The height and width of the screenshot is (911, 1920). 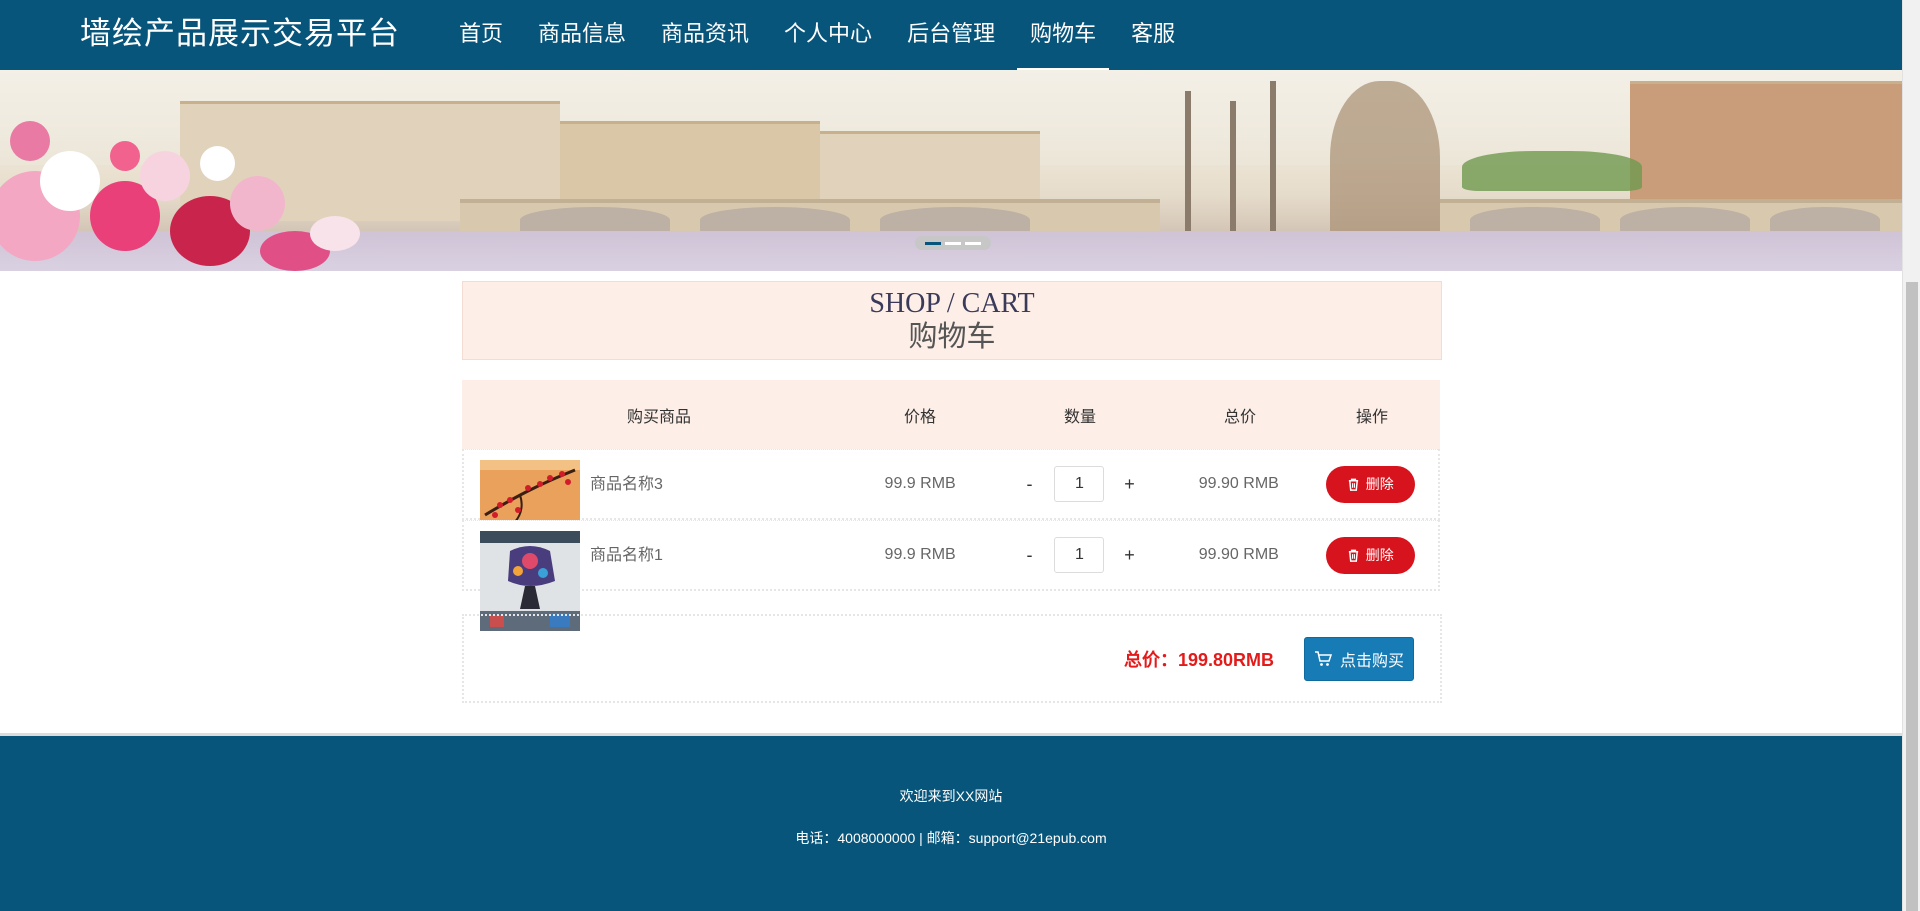 What do you see at coordinates (582, 35) in the screenshot?
I see `nav-products: 商品信息` at bounding box center [582, 35].